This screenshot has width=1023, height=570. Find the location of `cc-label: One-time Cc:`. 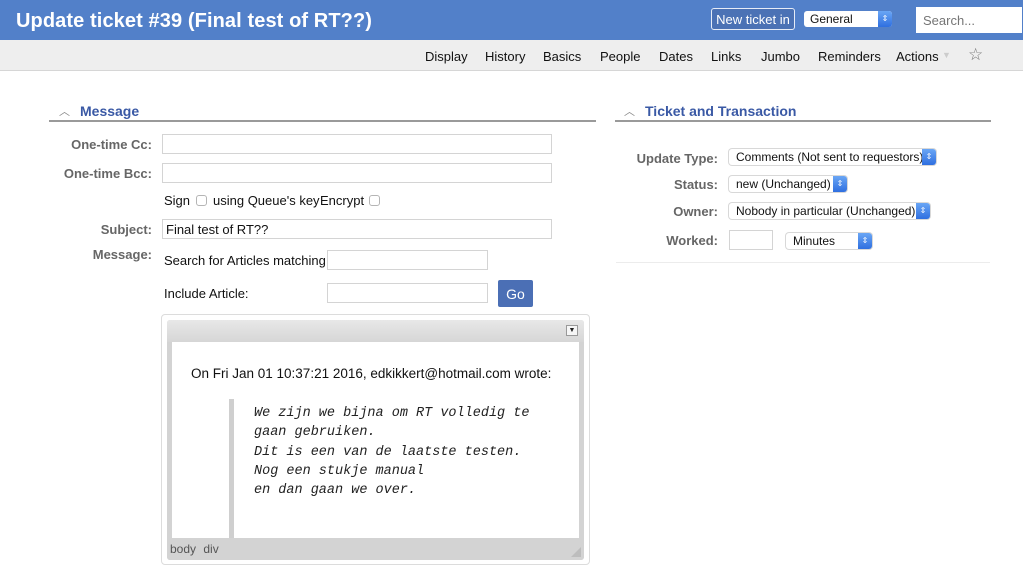

cc-label: One-time Cc: is located at coordinates (111, 144).